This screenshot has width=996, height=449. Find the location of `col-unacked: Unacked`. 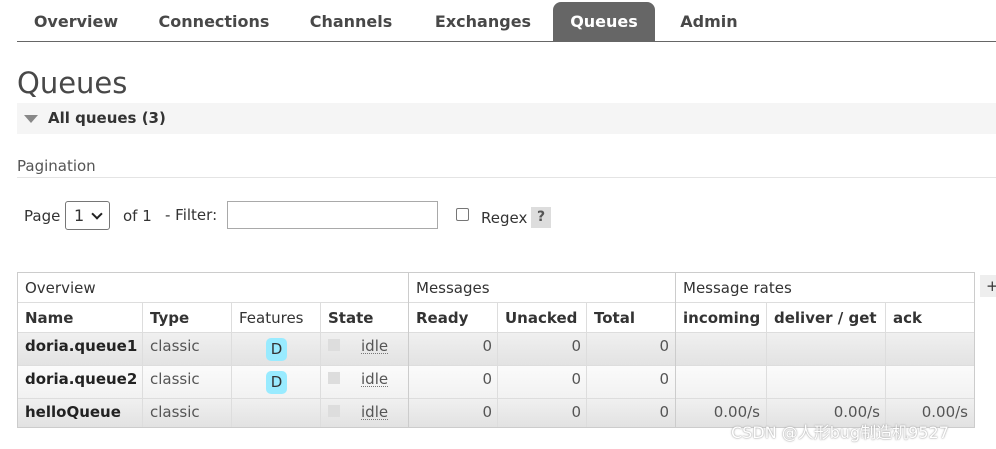

col-unacked: Unacked is located at coordinates (542, 318).